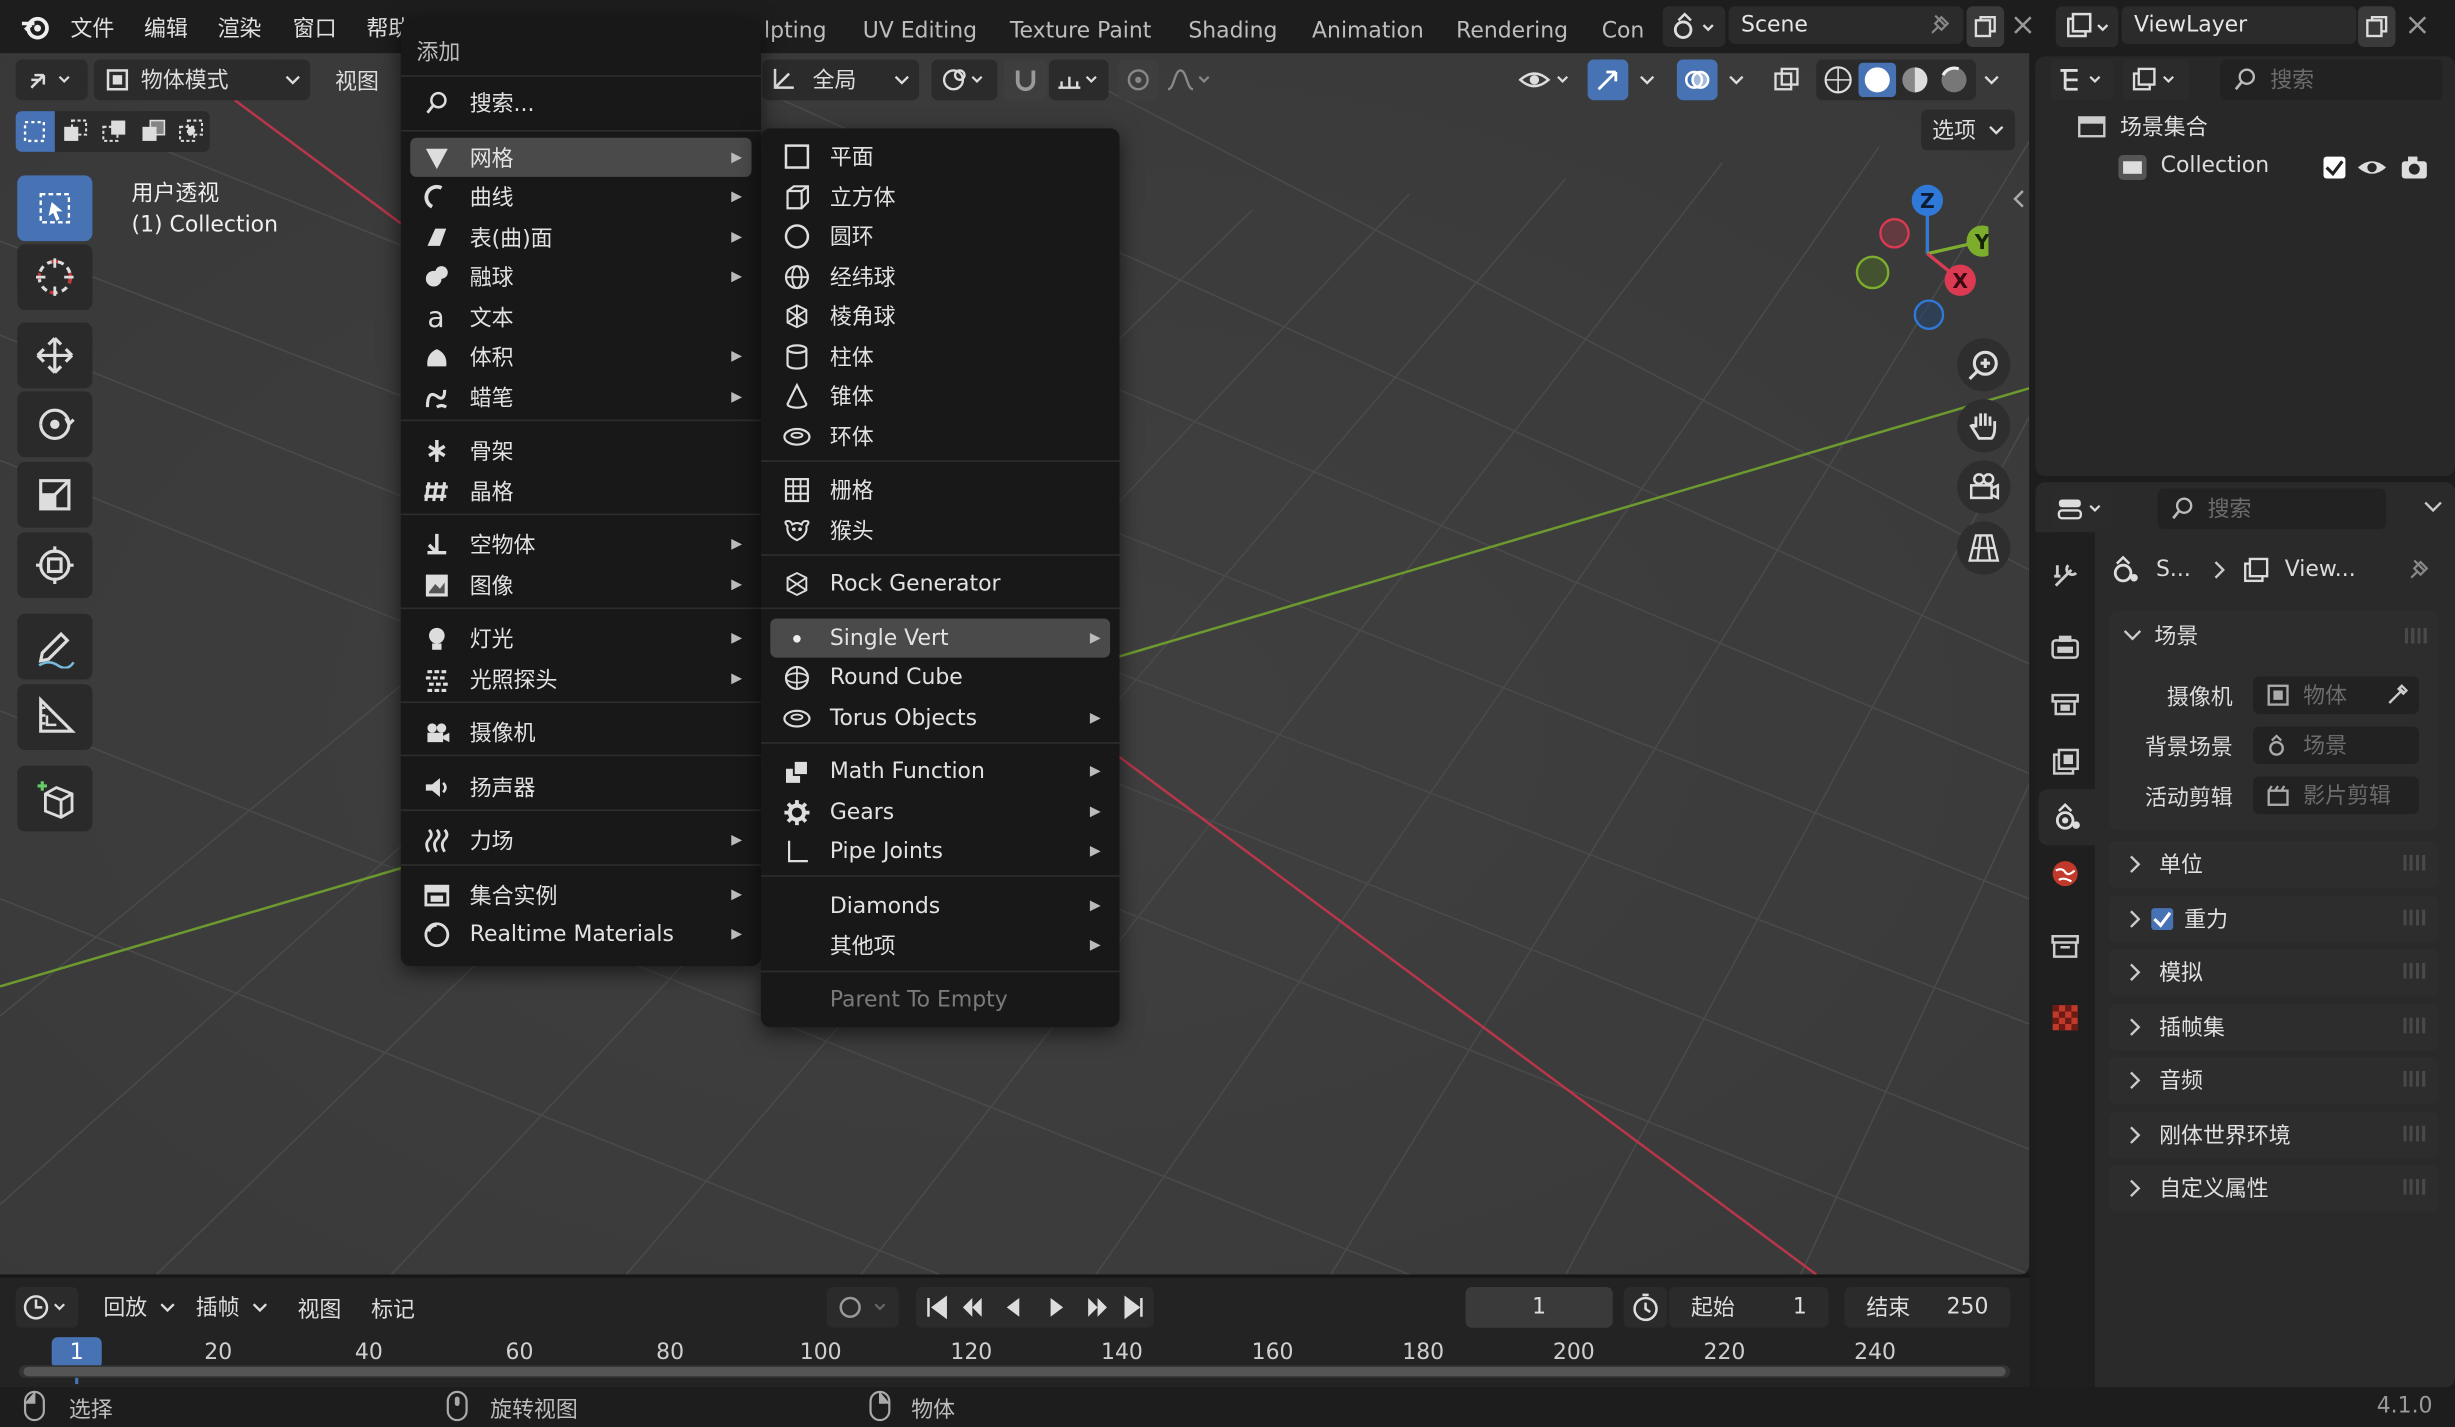 The height and width of the screenshot is (1427, 2455). What do you see at coordinates (940, 276) in the screenshot?
I see `mesh-item-item-3: 经纬球` at bounding box center [940, 276].